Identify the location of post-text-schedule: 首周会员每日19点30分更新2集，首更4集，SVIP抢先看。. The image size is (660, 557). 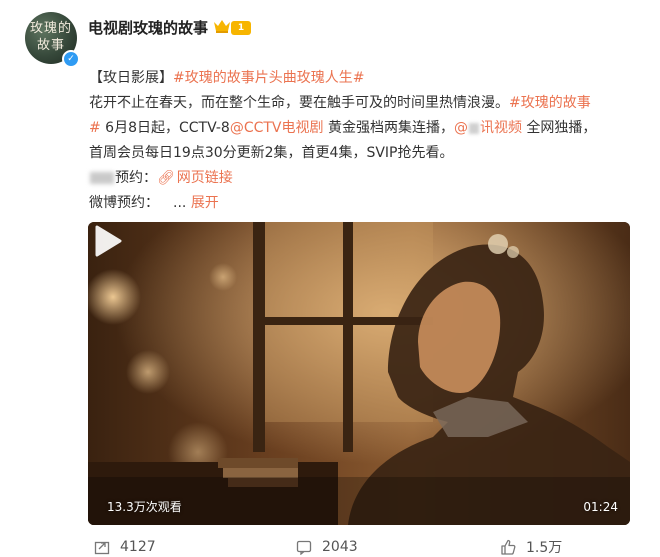
(271, 153).